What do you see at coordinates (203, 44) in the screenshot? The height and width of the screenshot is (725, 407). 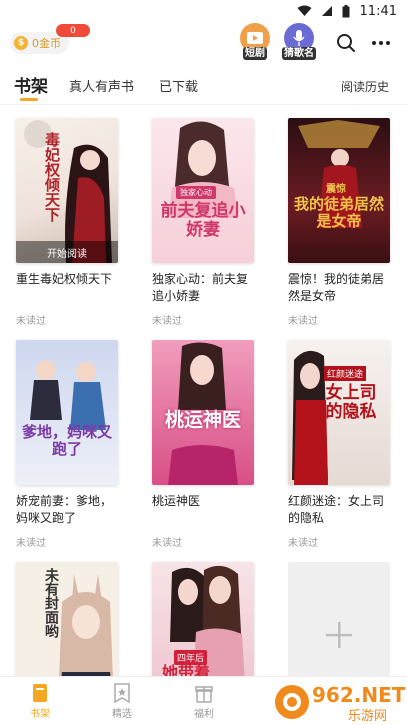 I see `top-header: $ 0金币 0 短剧 猜歌名` at bounding box center [203, 44].